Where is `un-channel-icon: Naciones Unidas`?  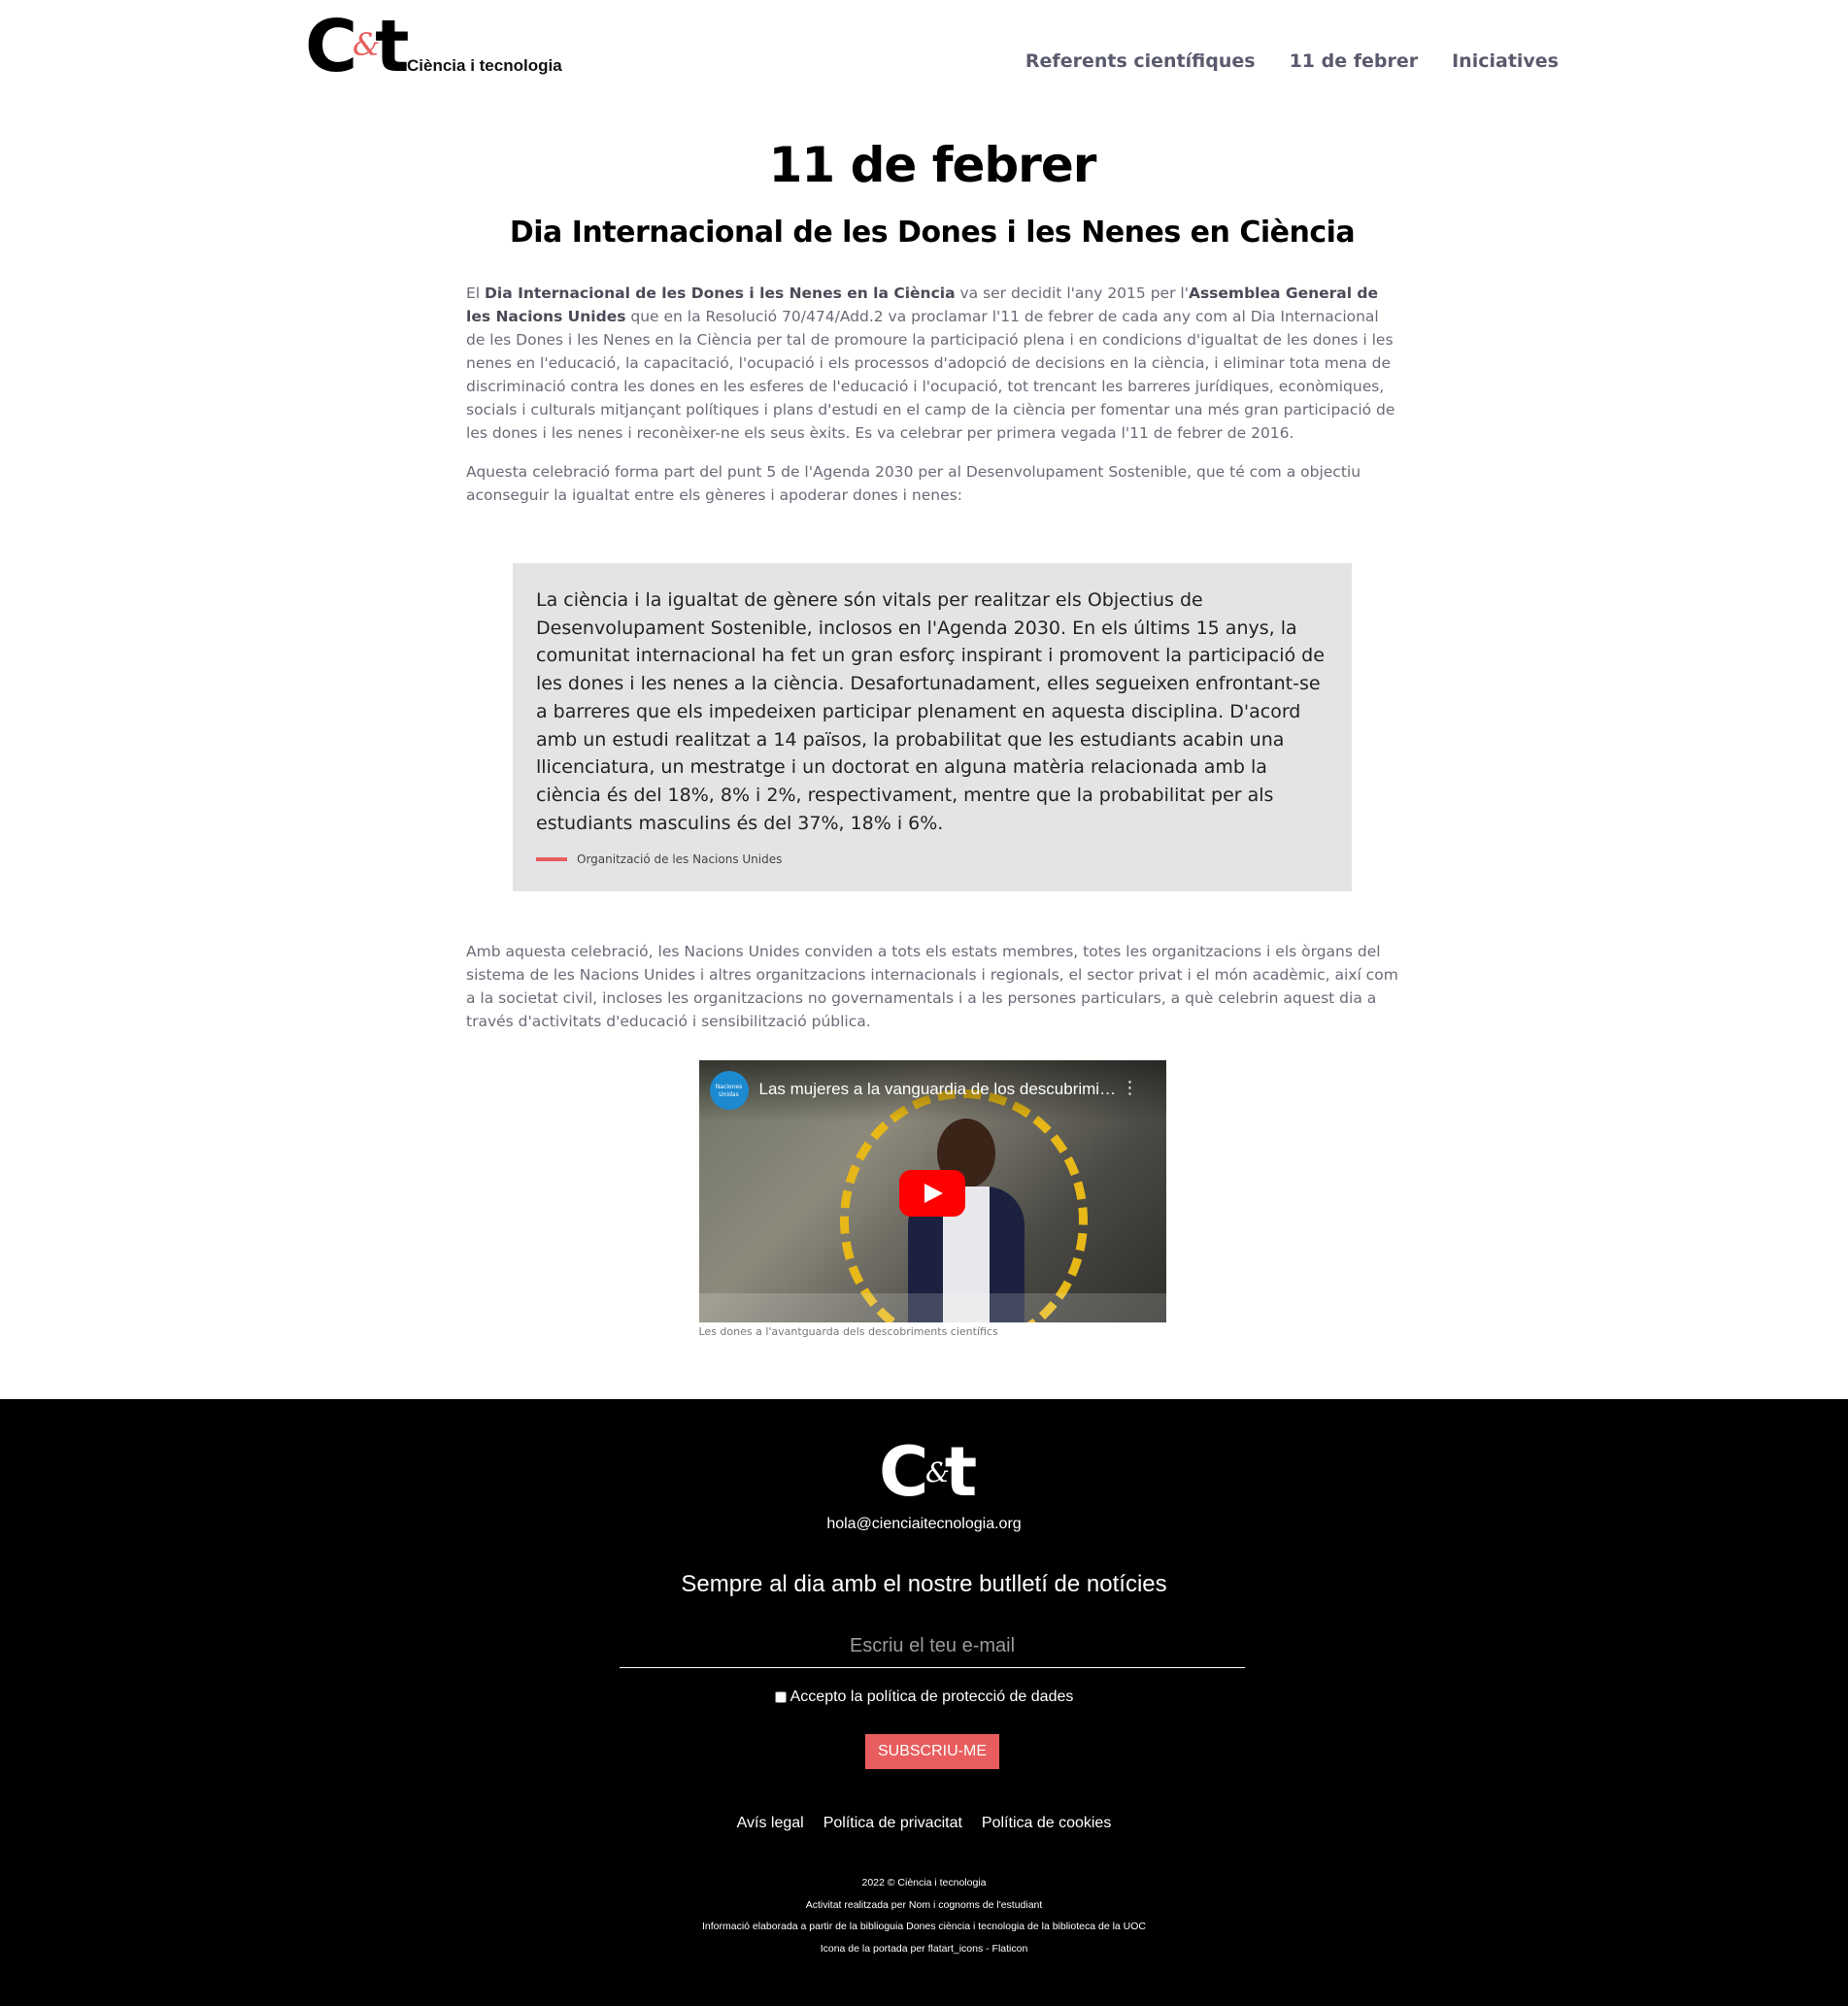 un-channel-icon: Naciones Unidas is located at coordinates (729, 1091).